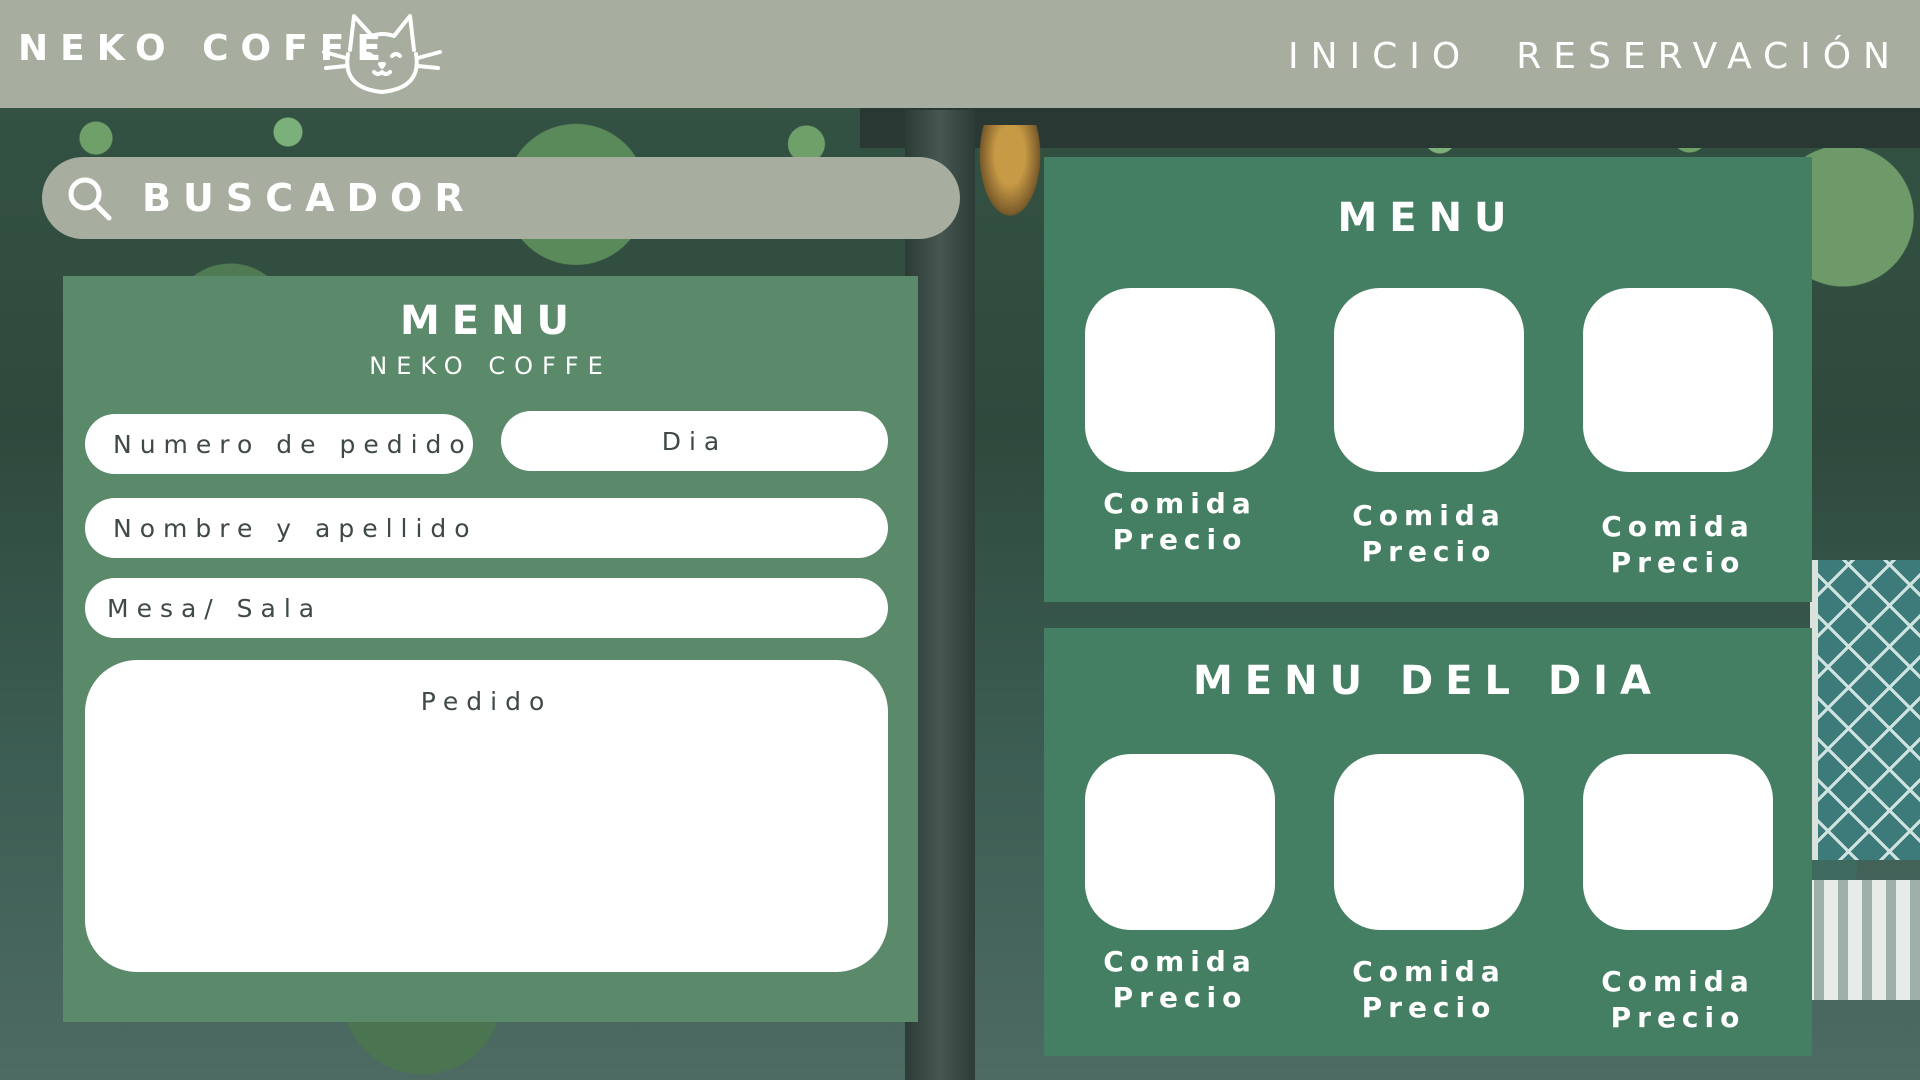 Image resolution: width=1920 pixels, height=1080 pixels. I want to click on order-details-textarea, so click(486, 816).